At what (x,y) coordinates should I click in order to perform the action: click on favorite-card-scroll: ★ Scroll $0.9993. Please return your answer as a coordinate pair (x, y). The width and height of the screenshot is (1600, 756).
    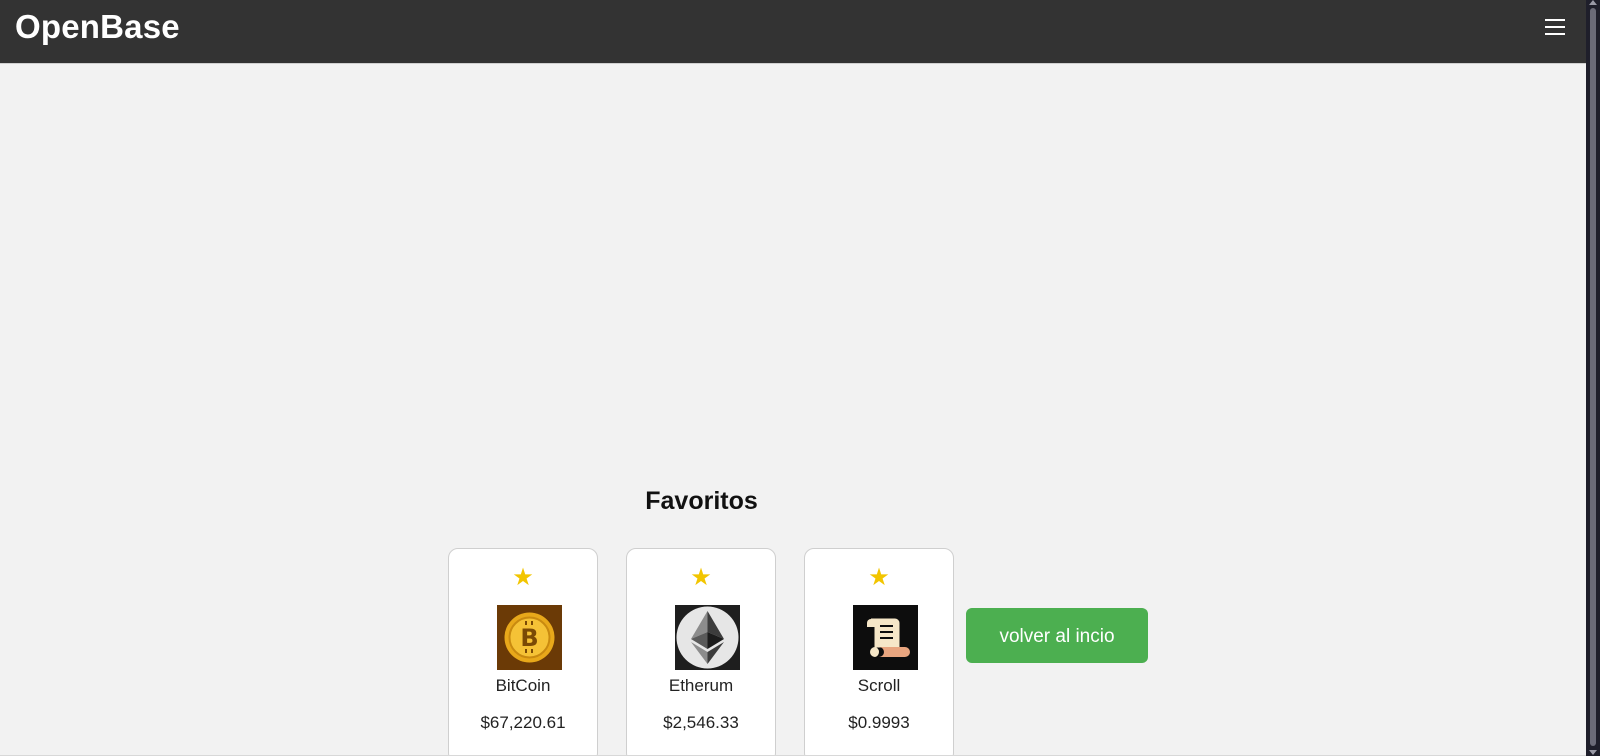
    Looking at the image, I should click on (879, 652).